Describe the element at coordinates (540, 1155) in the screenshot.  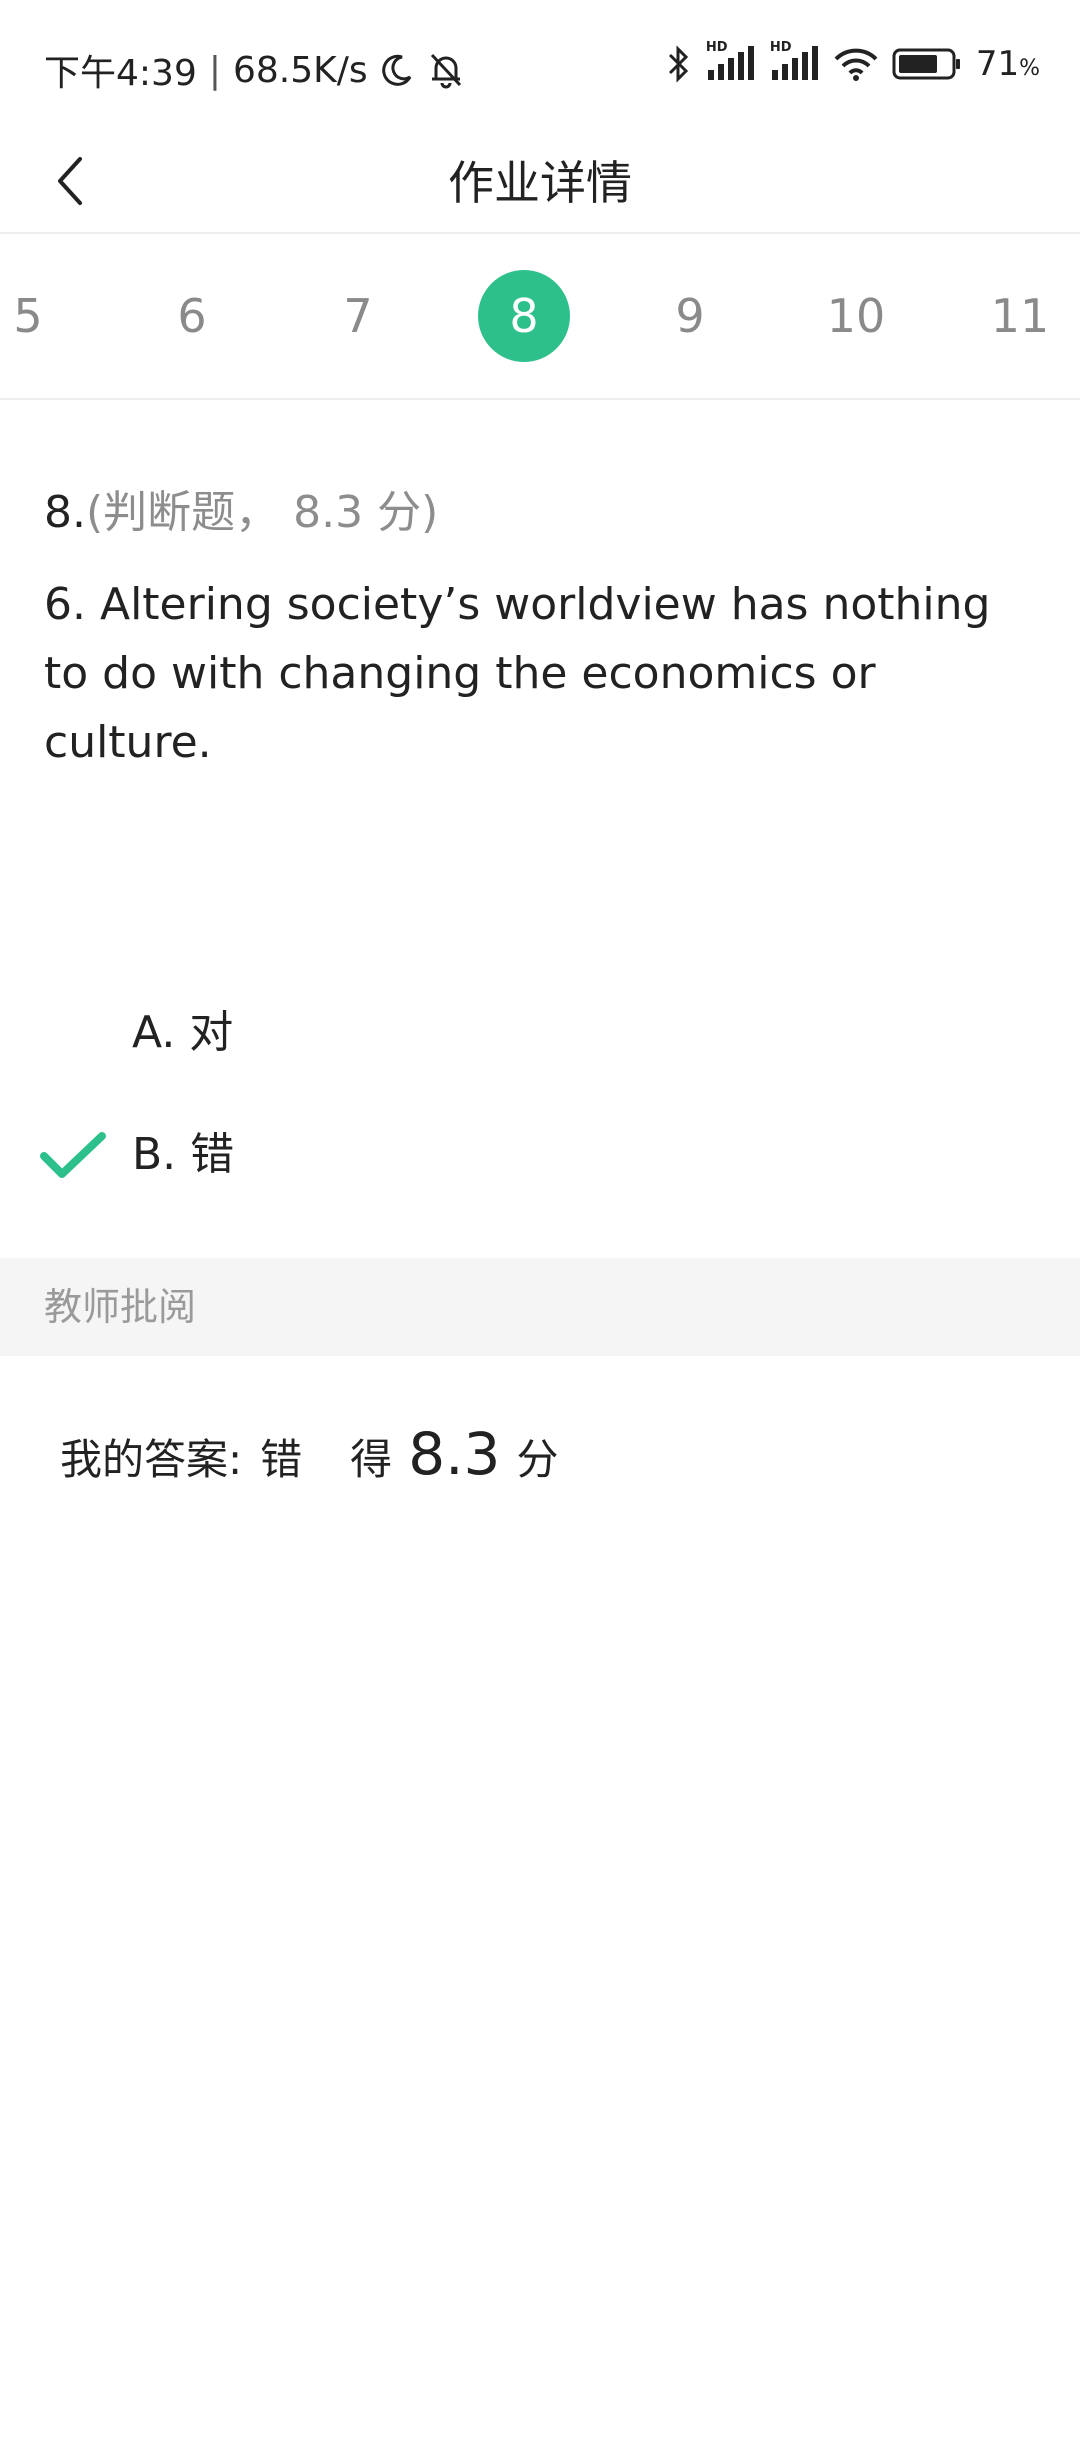
I see `option-b: B. 错` at that location.